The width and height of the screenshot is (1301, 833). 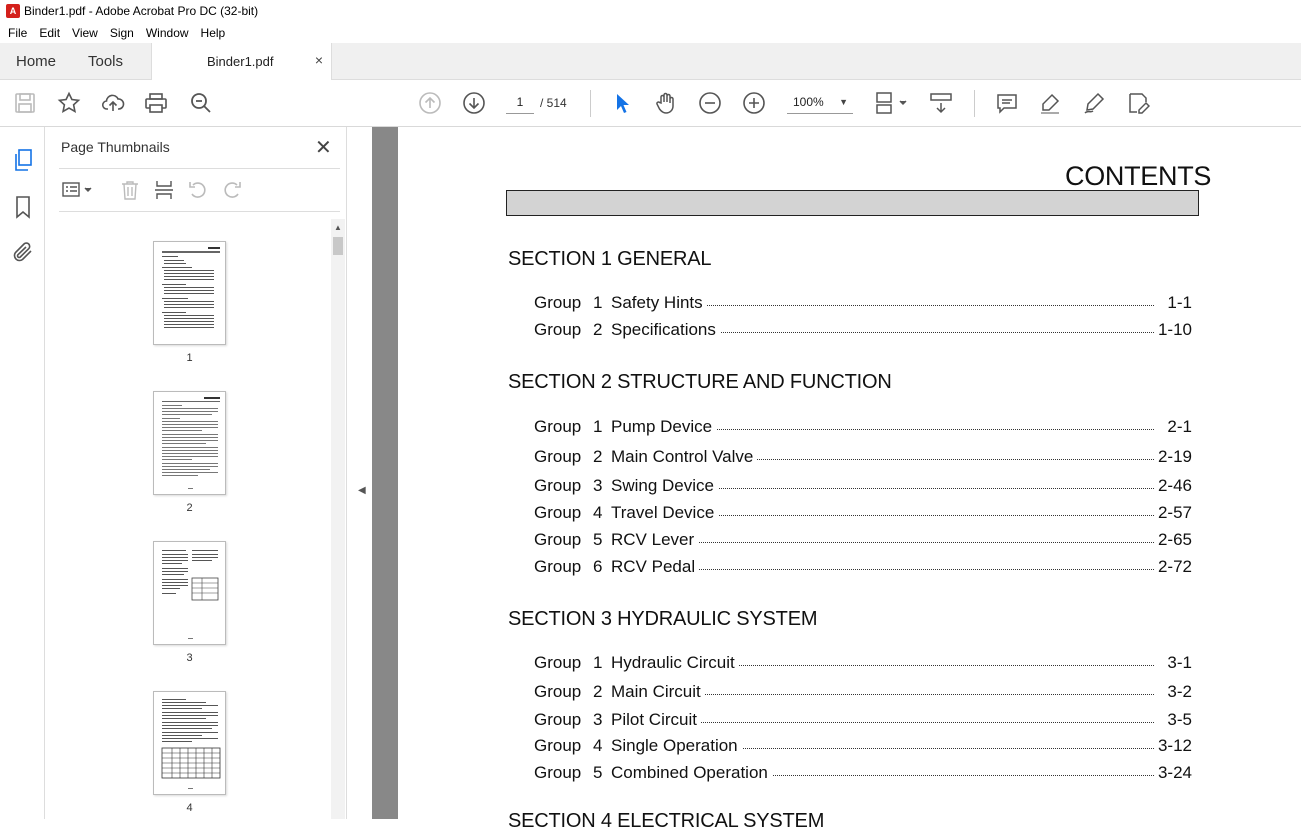 I want to click on insert-page-icon, so click(x=164, y=190).